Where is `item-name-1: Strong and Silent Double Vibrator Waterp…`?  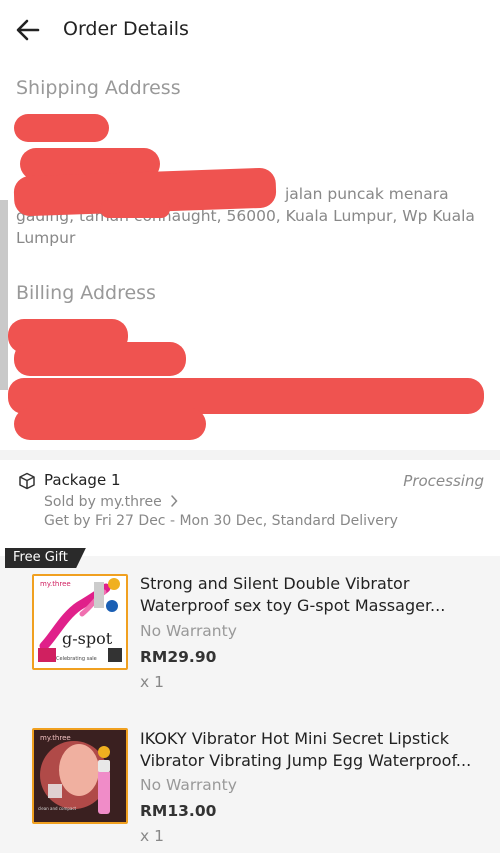
item-name-1: Strong and Silent Double Vibrator Waterp… is located at coordinates (312, 595).